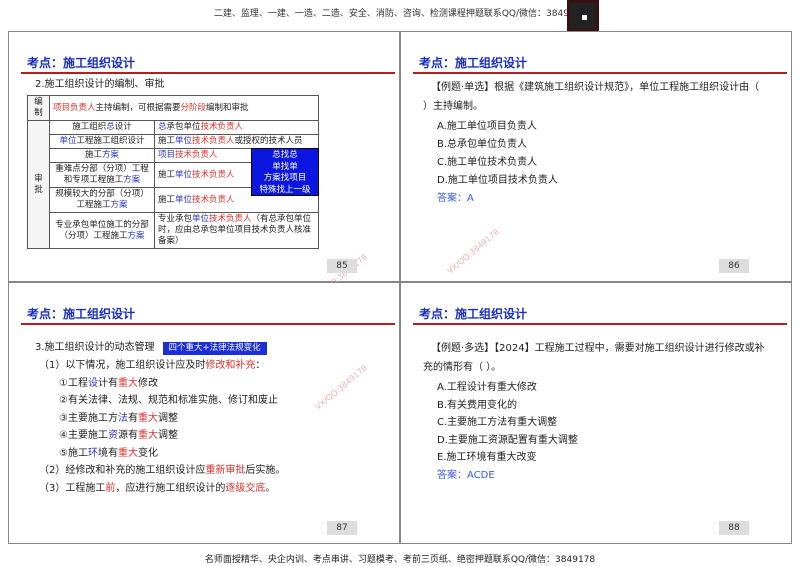 This screenshot has height=566, width=800. What do you see at coordinates (110, 488) in the screenshot?
I see `text-run: 前` at bounding box center [110, 488].